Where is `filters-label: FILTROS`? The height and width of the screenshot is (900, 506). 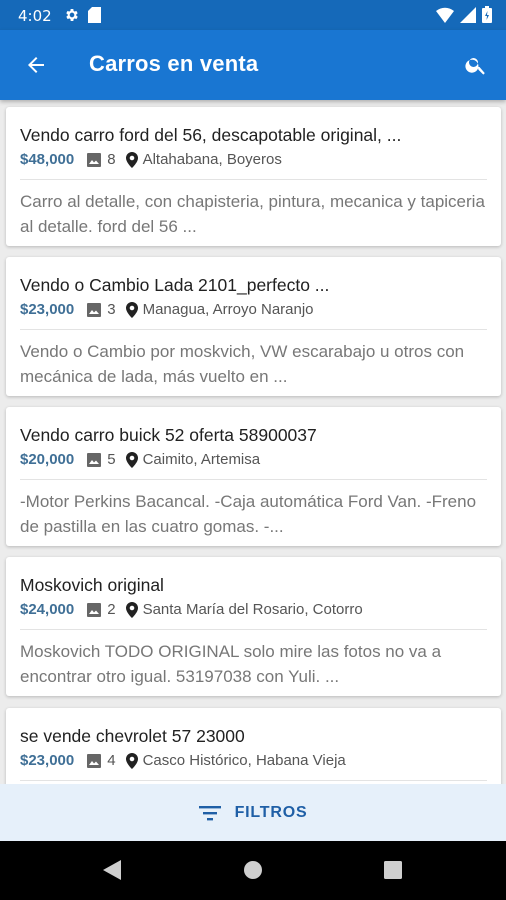 filters-label: FILTROS is located at coordinates (271, 812).